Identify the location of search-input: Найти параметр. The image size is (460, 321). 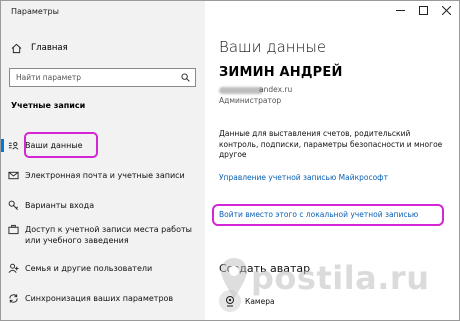
(102, 77).